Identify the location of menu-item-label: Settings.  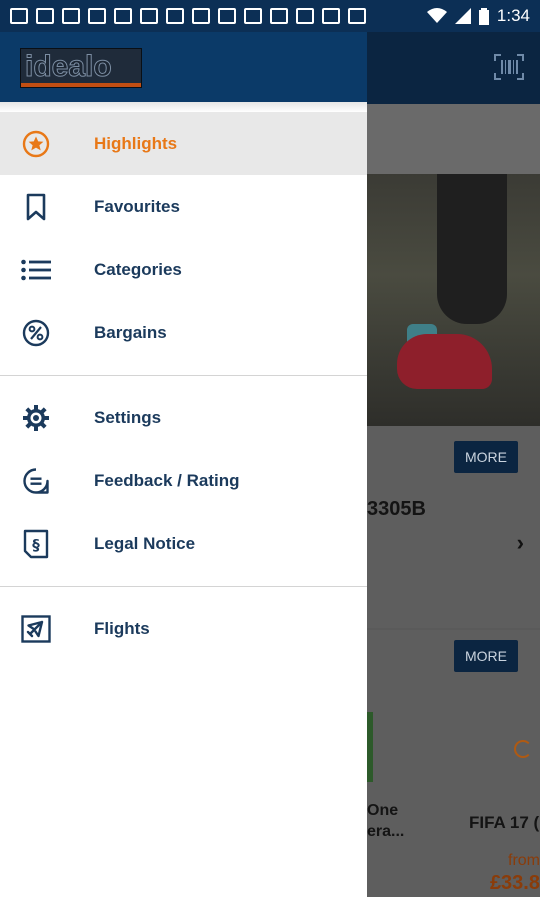
(128, 417).